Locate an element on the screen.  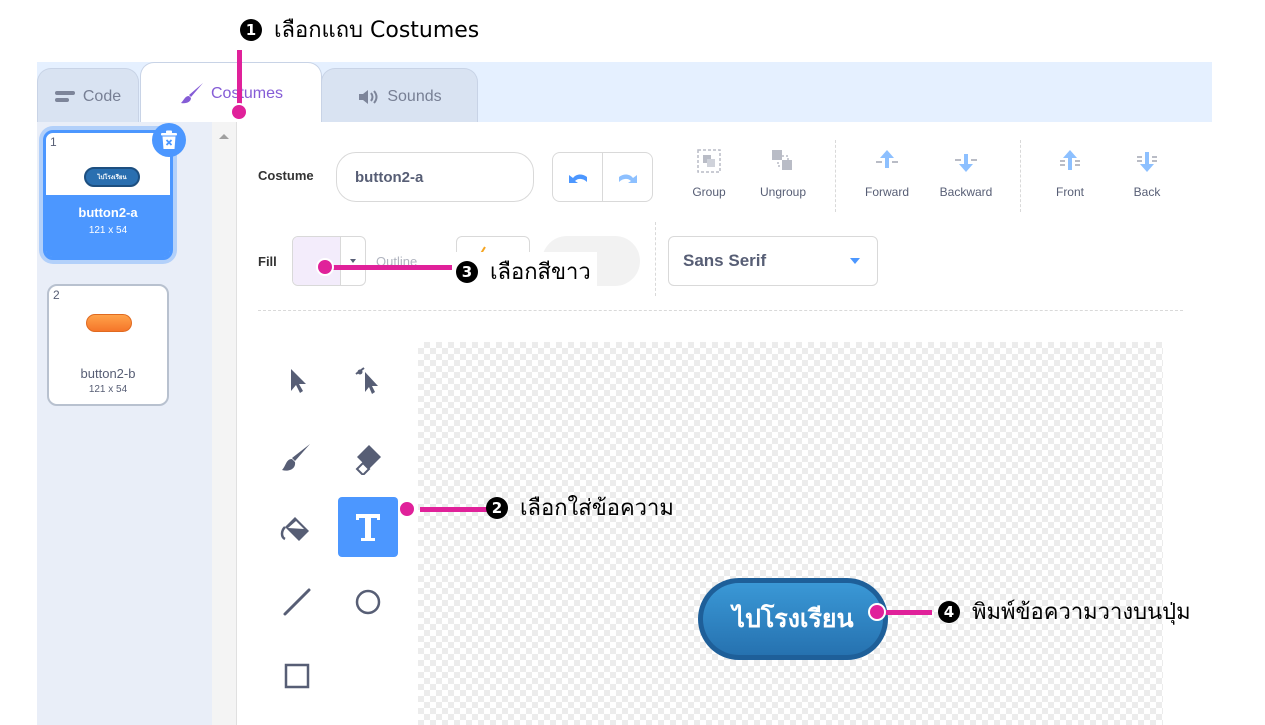
trash-icon is located at coordinates (169, 139).